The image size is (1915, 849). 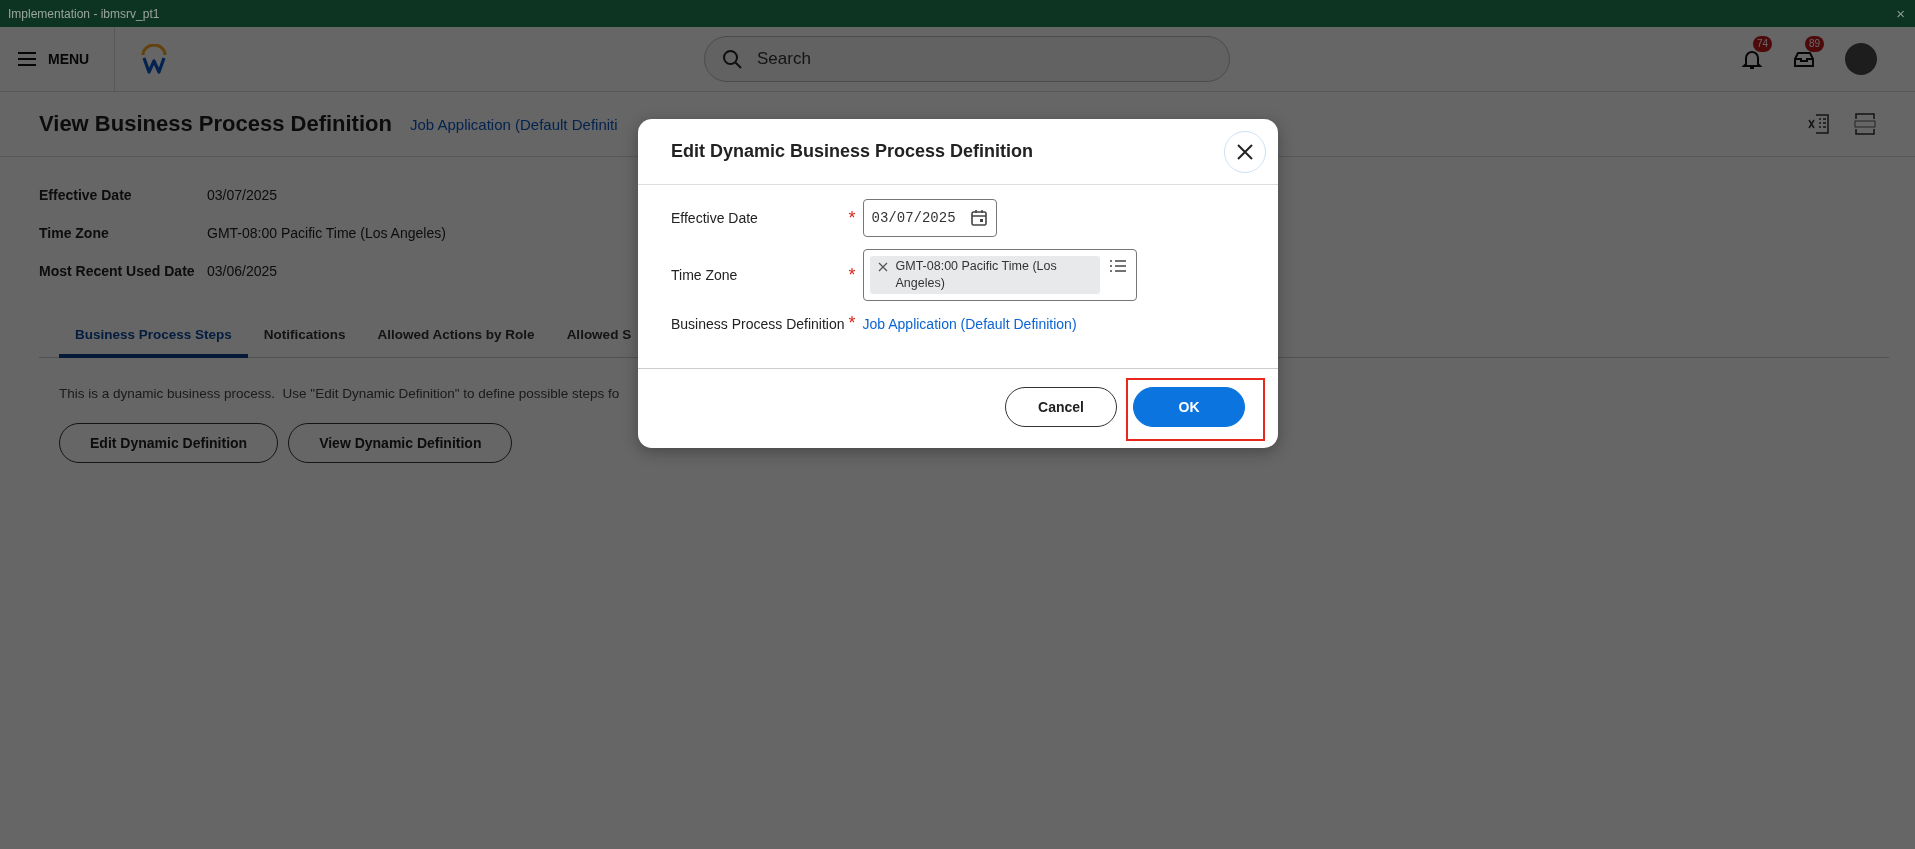 What do you see at coordinates (969, 323) in the screenshot?
I see `definition-link: Job Application (Default Definition)` at bounding box center [969, 323].